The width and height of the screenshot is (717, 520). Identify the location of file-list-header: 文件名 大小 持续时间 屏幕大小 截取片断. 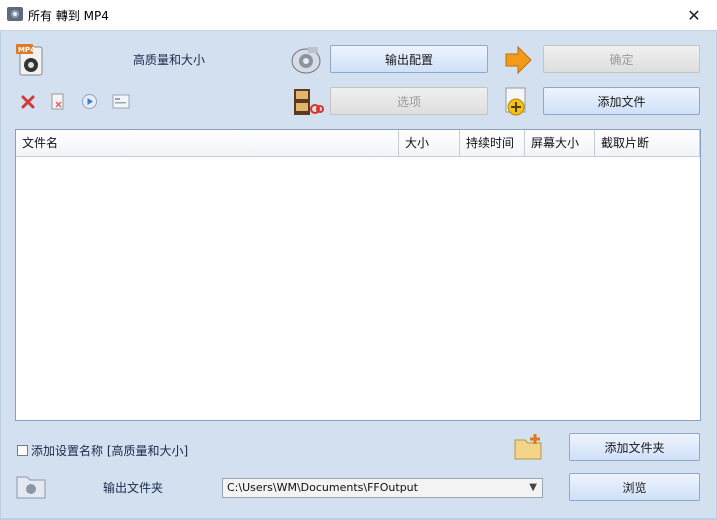
(358, 143).